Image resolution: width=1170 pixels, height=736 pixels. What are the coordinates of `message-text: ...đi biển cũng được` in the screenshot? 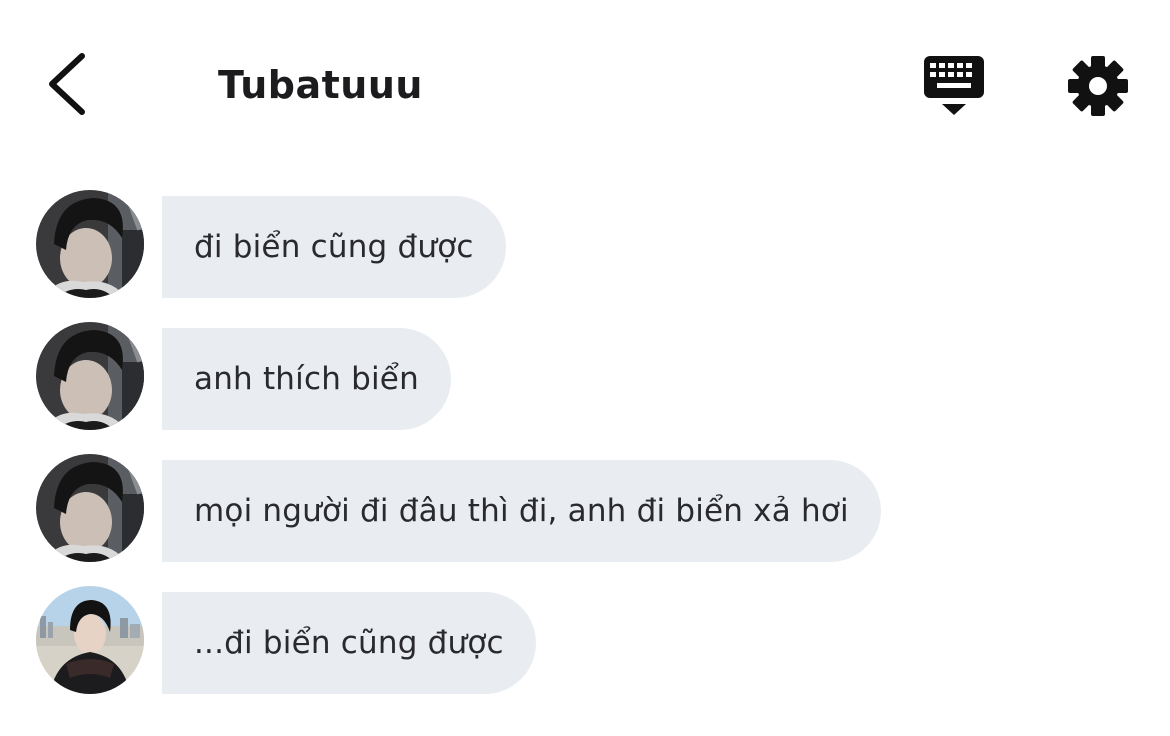 It's located at (349, 643).